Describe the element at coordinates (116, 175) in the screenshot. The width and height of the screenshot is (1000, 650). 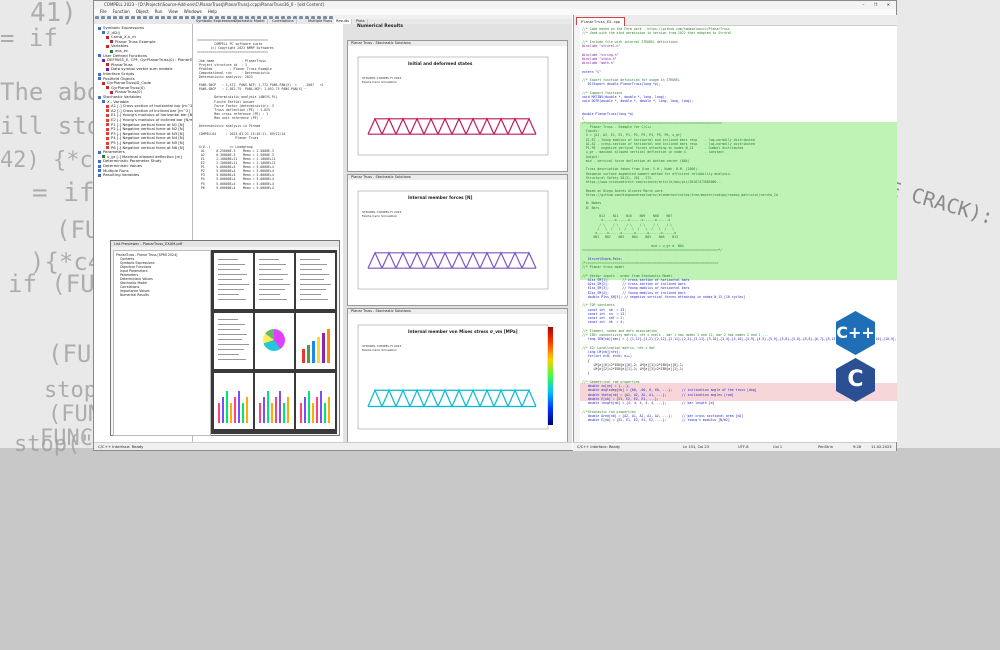
I see `tree-item: Resulting Variables` at that location.